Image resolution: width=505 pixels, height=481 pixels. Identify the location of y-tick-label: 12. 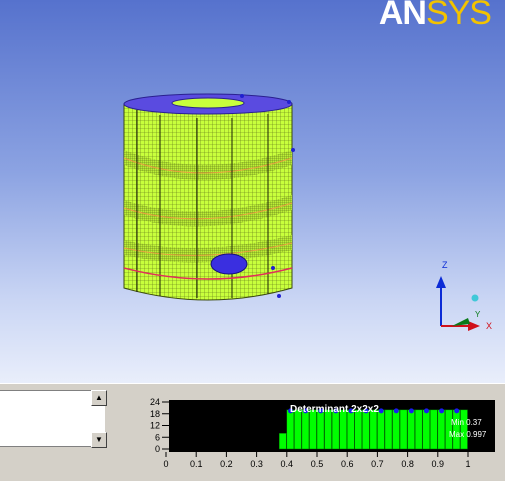
(155, 426).